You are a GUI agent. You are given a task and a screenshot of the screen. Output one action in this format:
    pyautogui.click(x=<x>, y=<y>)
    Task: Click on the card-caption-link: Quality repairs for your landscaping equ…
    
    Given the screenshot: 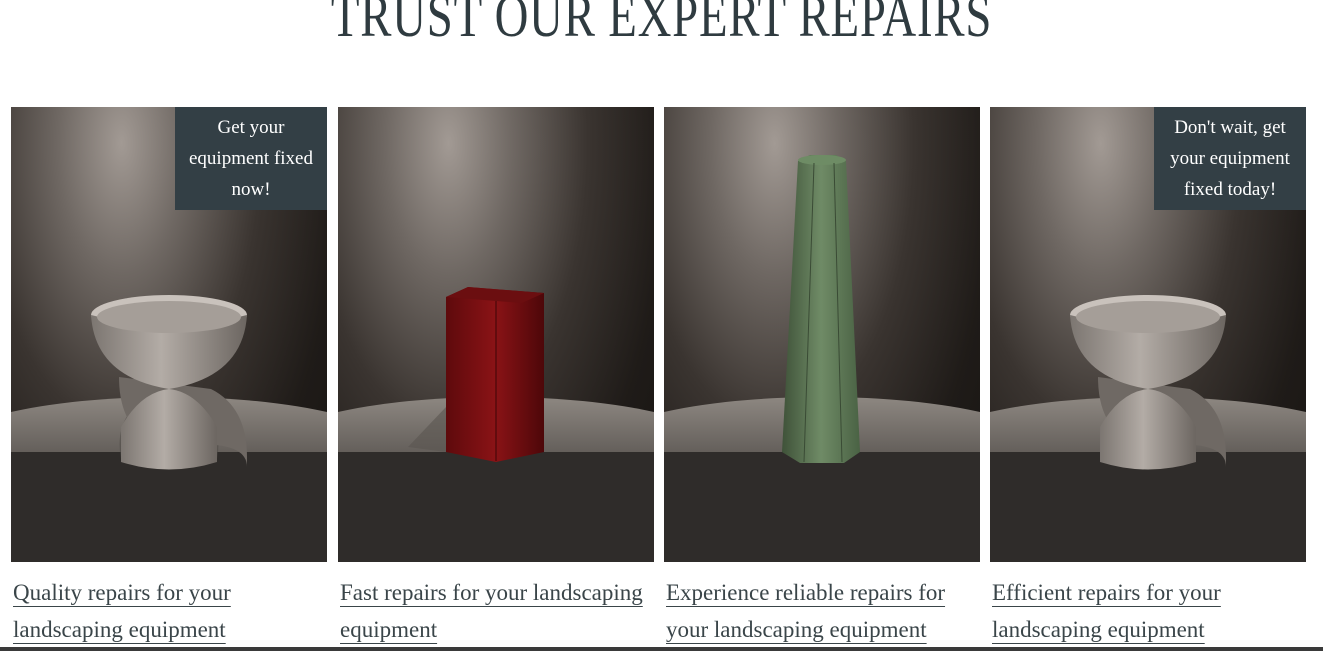 What is the action you would take?
    pyautogui.click(x=169, y=611)
    